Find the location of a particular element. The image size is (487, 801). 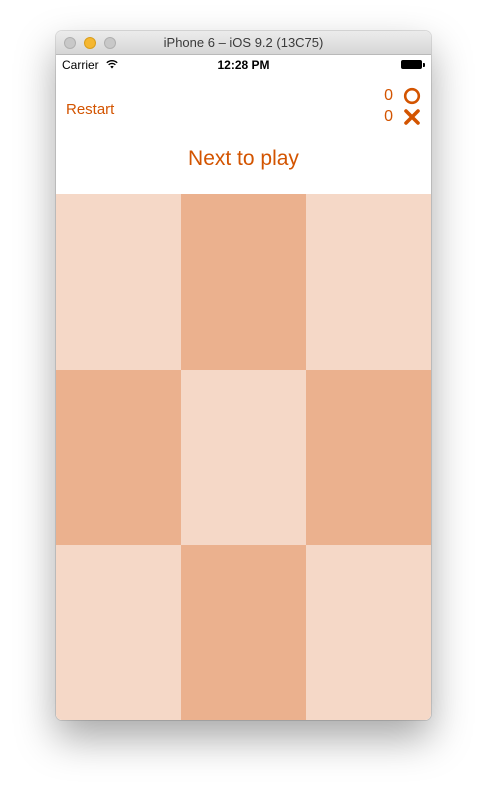

window-title: iPhone 6 – iOS 9.2 (13C75) is located at coordinates (243, 42).